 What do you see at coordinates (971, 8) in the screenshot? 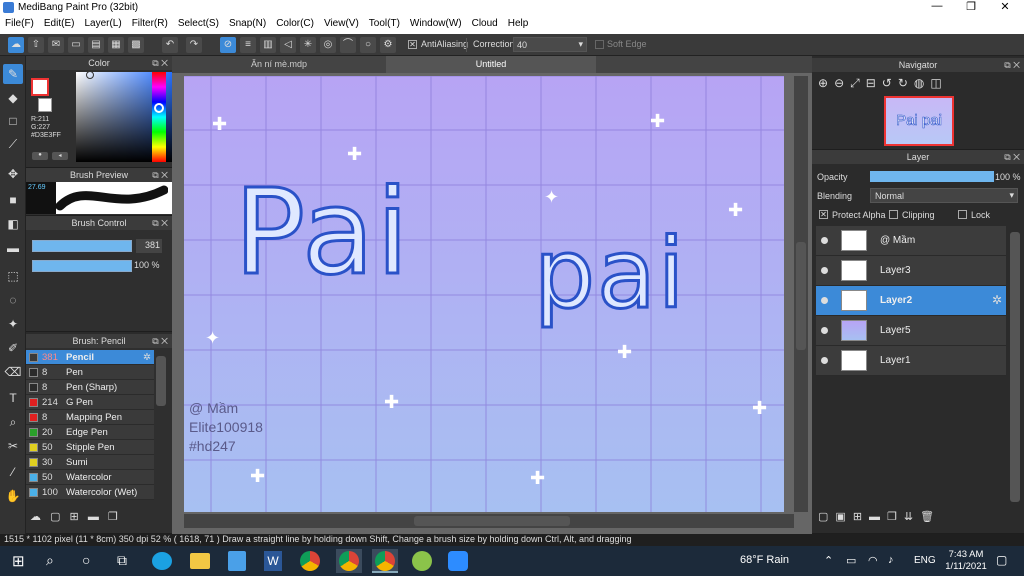
I see `maximize-button: ❐` at bounding box center [971, 8].